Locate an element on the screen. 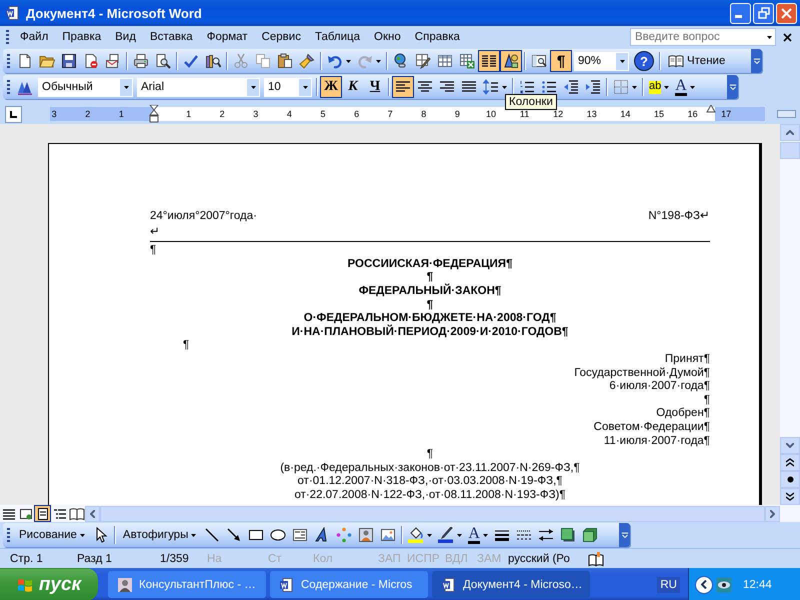 The width and height of the screenshot is (800, 600). document-text: ¶ is located at coordinates (430, 277).